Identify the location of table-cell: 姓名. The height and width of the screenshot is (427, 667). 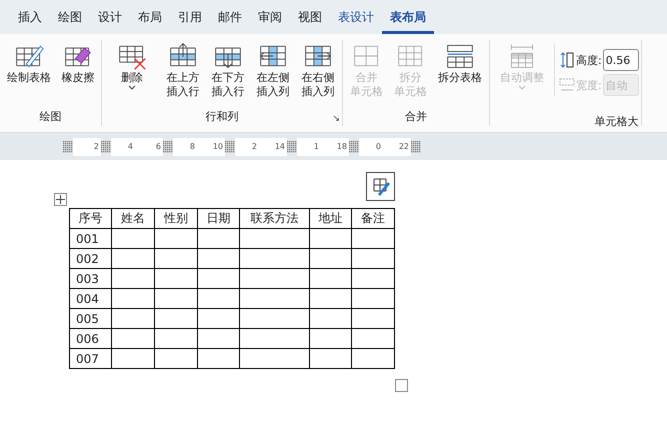
(133, 218).